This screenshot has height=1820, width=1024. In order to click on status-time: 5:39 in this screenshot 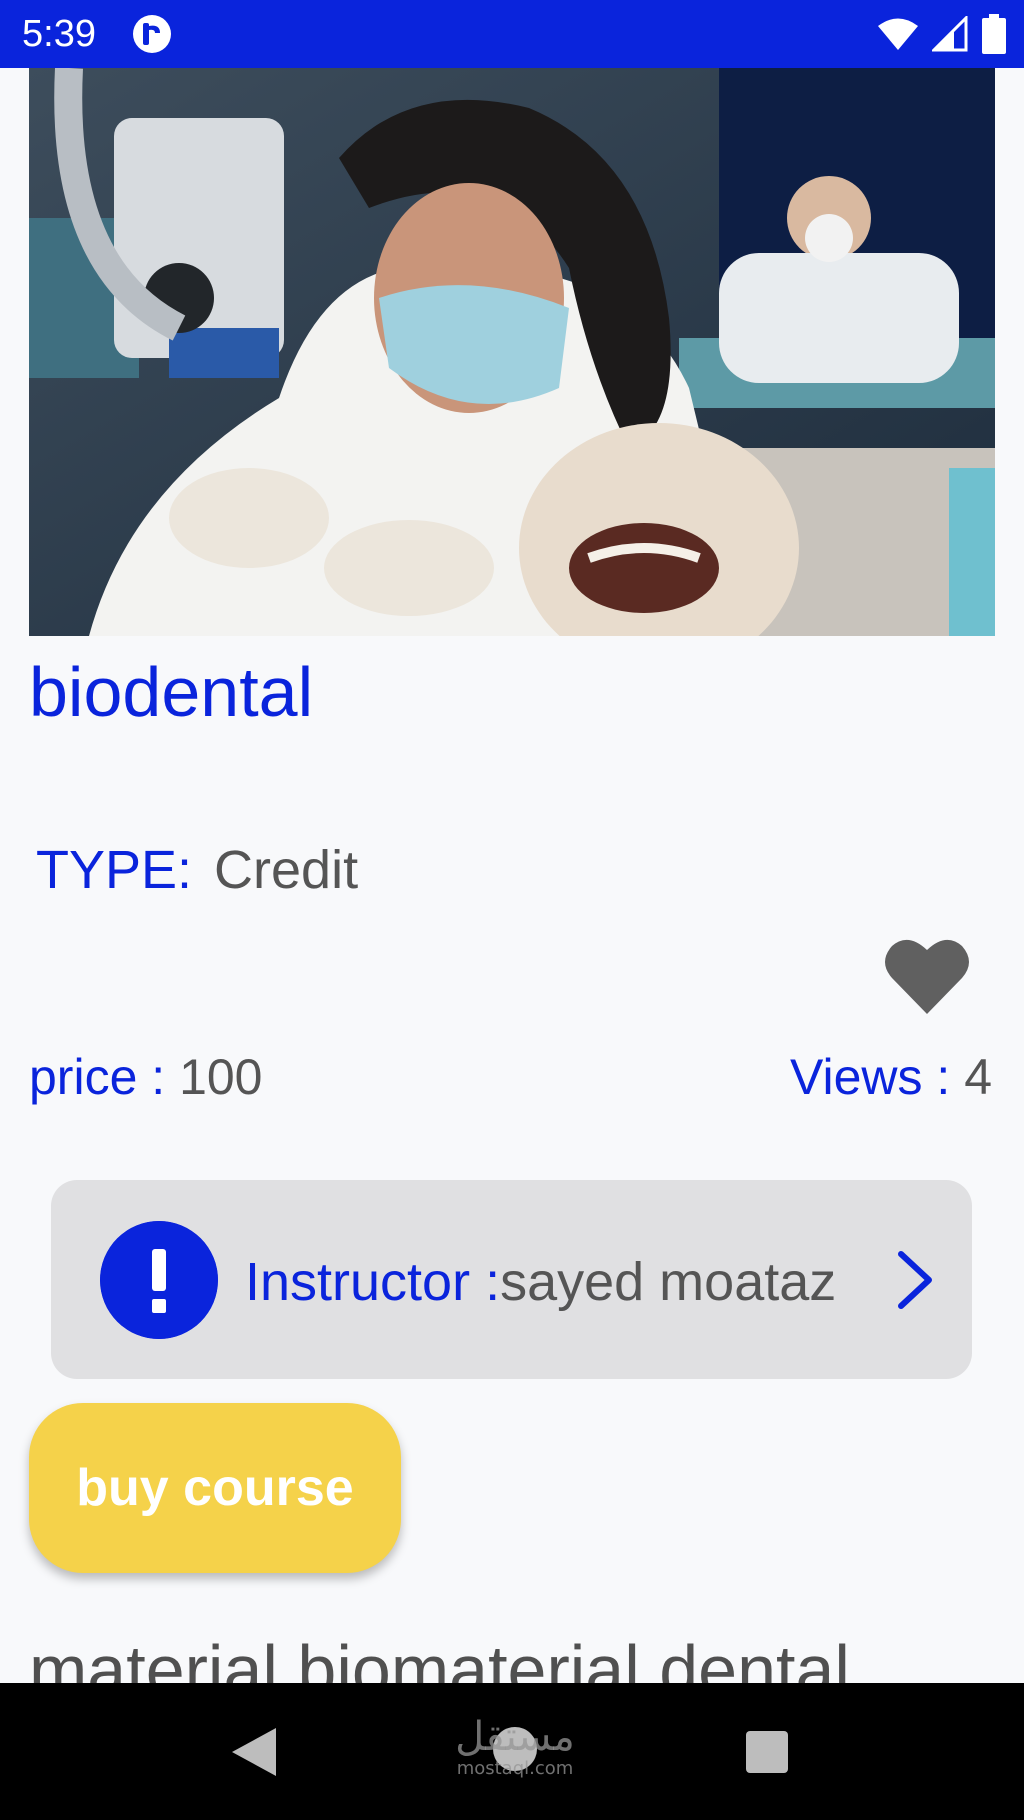, I will do `click(59, 34)`.